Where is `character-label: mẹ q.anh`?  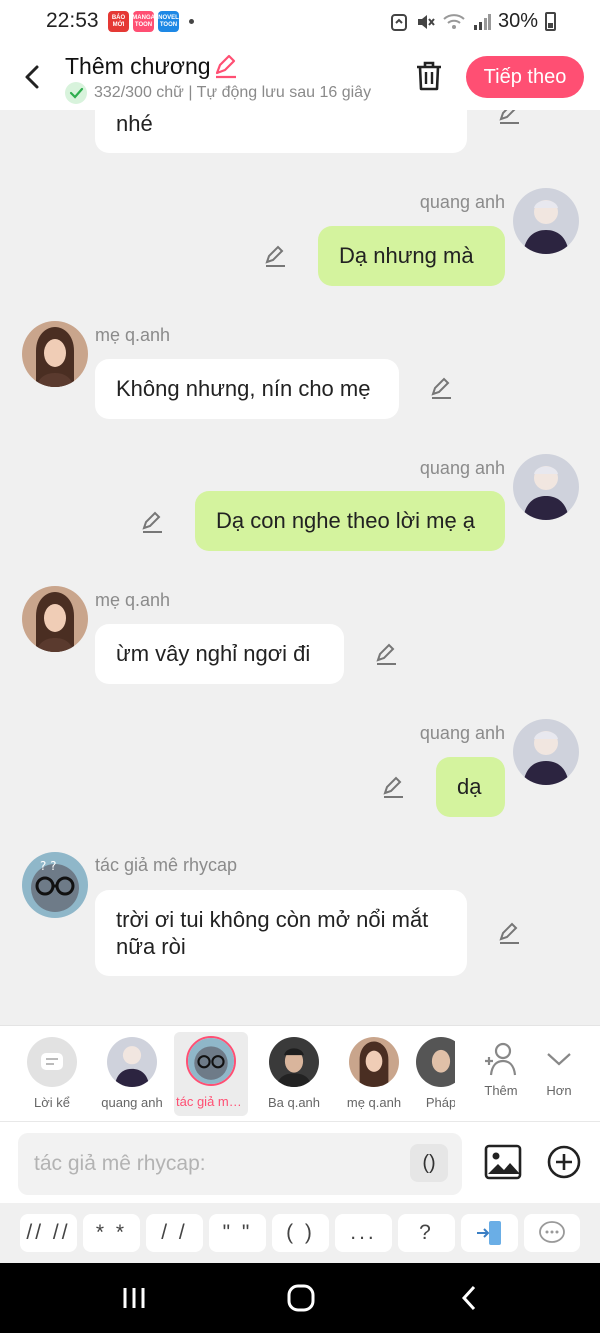
character-label: mẹ q.anh is located at coordinates (374, 1102).